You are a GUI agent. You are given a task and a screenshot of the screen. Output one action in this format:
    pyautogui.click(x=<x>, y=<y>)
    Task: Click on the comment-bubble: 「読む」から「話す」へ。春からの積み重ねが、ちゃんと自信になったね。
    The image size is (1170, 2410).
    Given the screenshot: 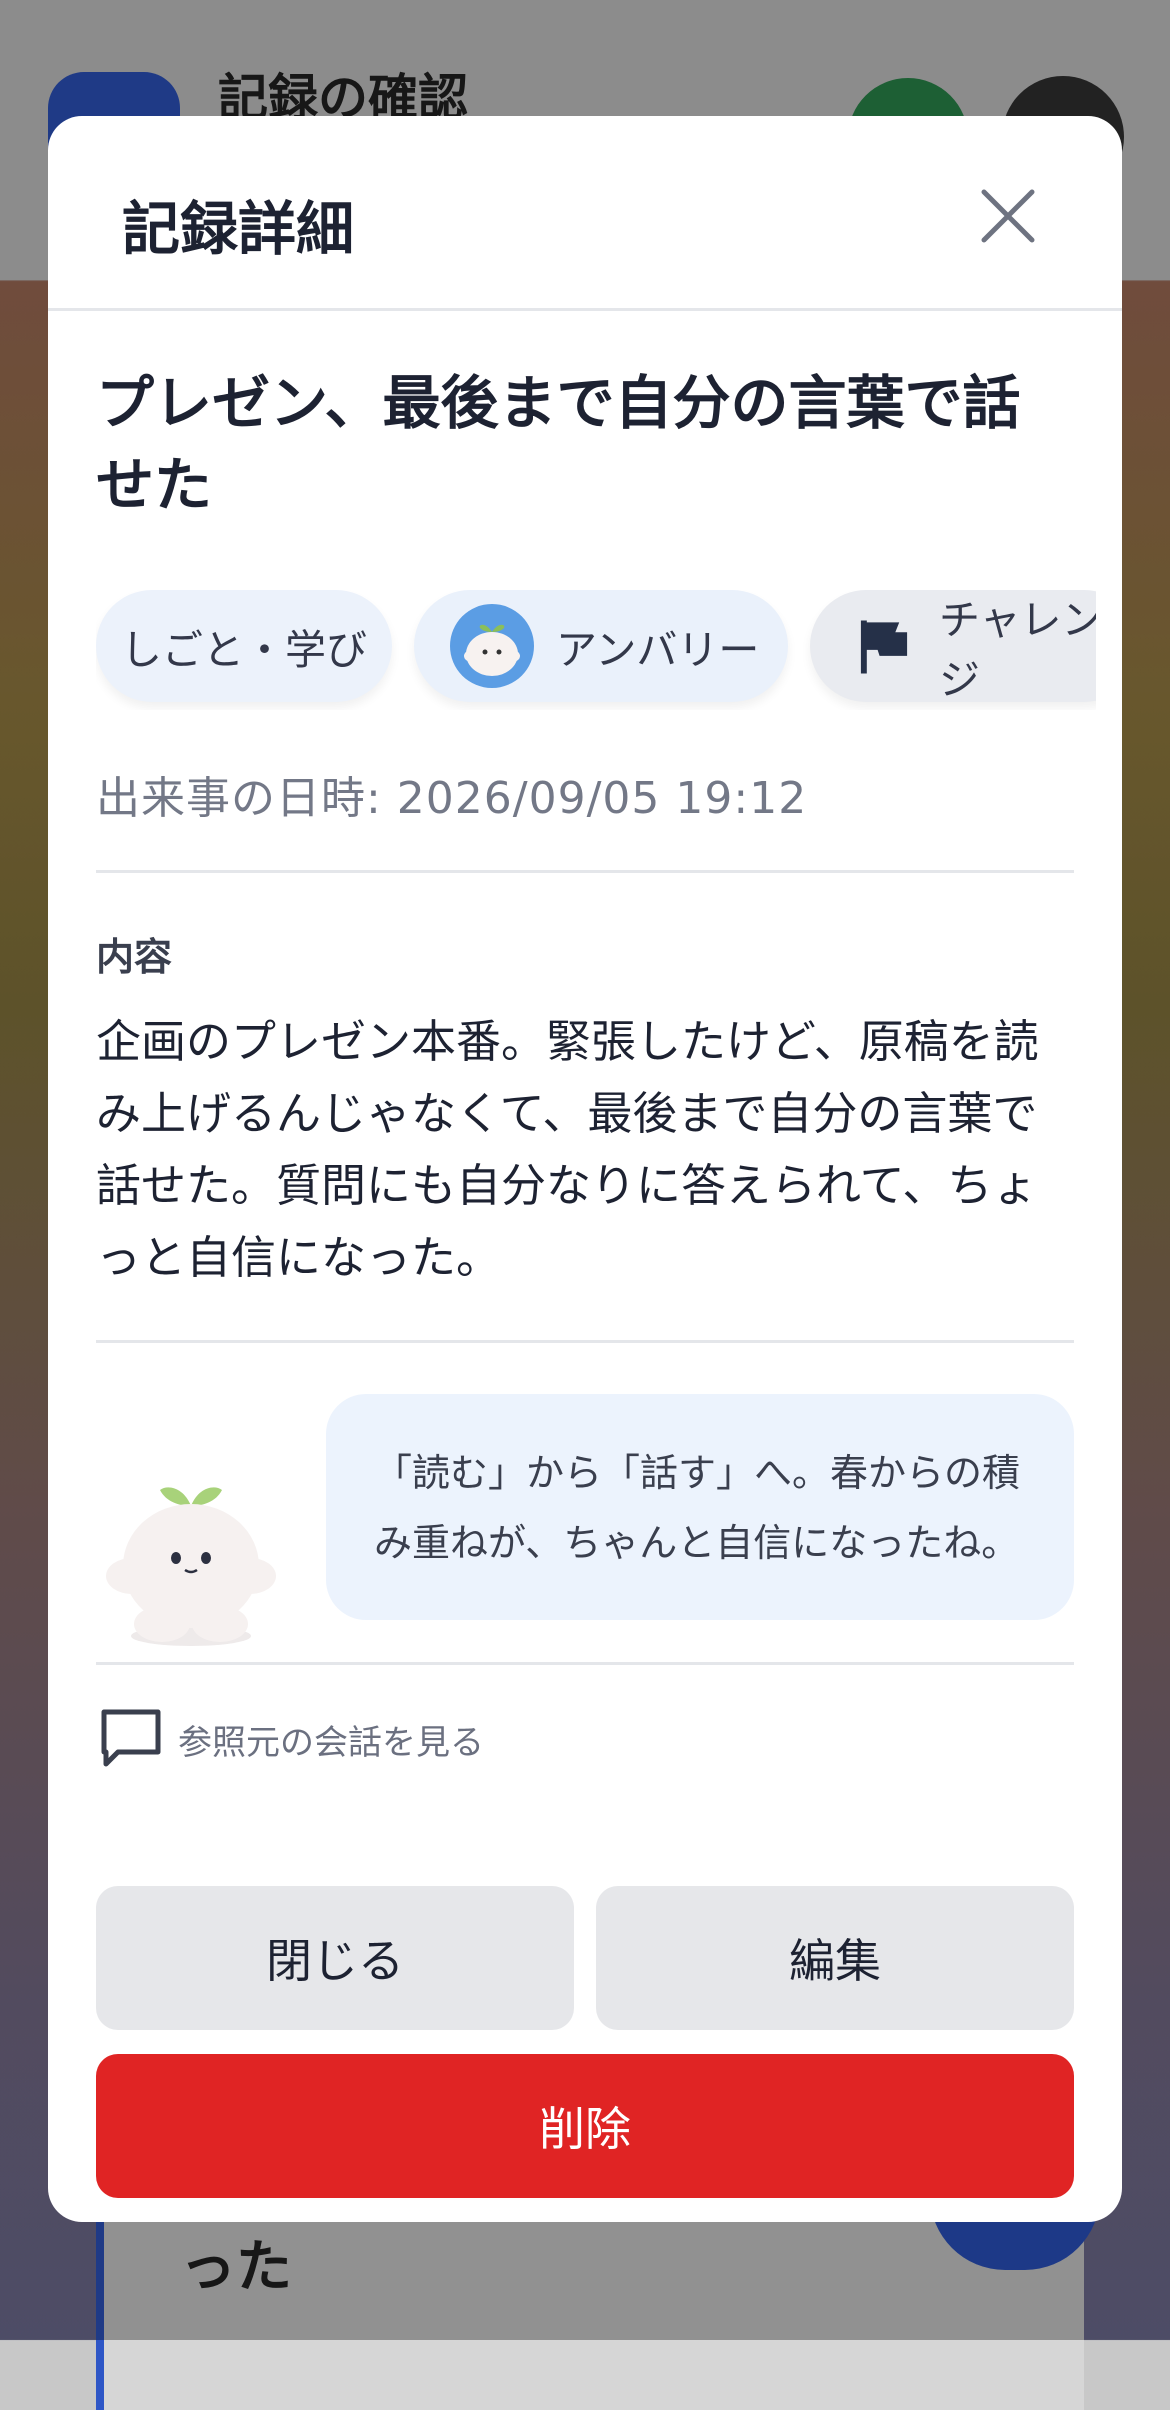 What is the action you would take?
    pyautogui.click(x=700, y=1507)
    